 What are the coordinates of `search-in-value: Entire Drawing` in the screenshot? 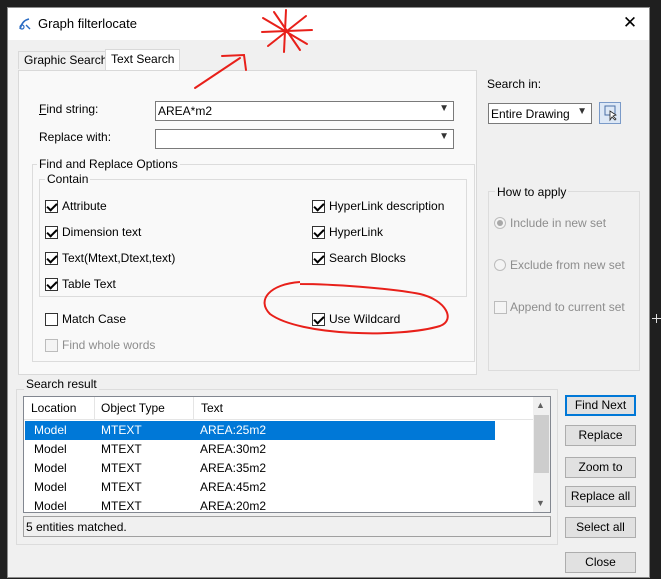 It's located at (530, 114).